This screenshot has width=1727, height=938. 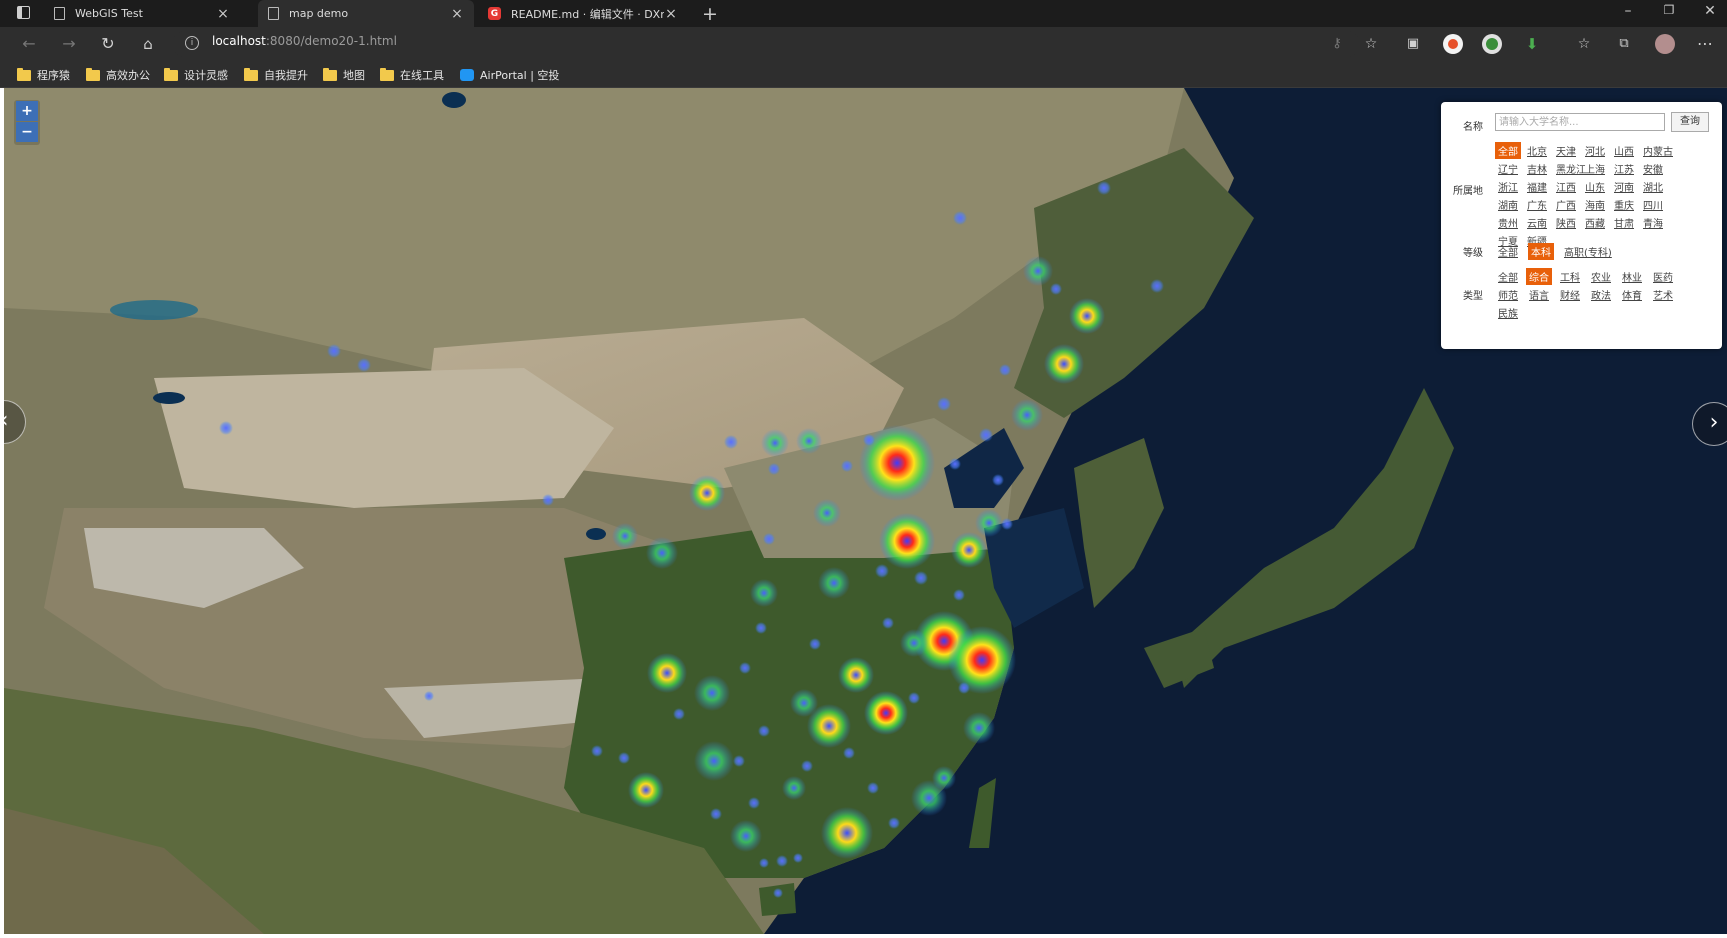 I want to click on zoom-control: + −, so click(x=27, y=122).